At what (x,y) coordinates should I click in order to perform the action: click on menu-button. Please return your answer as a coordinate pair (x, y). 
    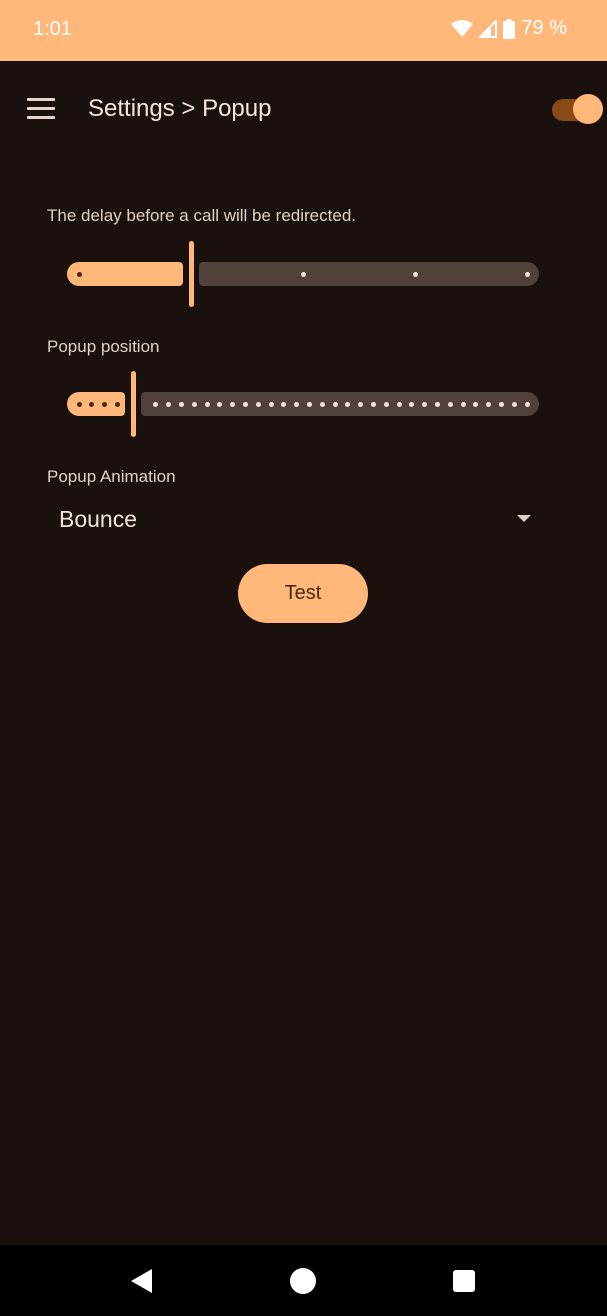
    Looking at the image, I should click on (41, 109).